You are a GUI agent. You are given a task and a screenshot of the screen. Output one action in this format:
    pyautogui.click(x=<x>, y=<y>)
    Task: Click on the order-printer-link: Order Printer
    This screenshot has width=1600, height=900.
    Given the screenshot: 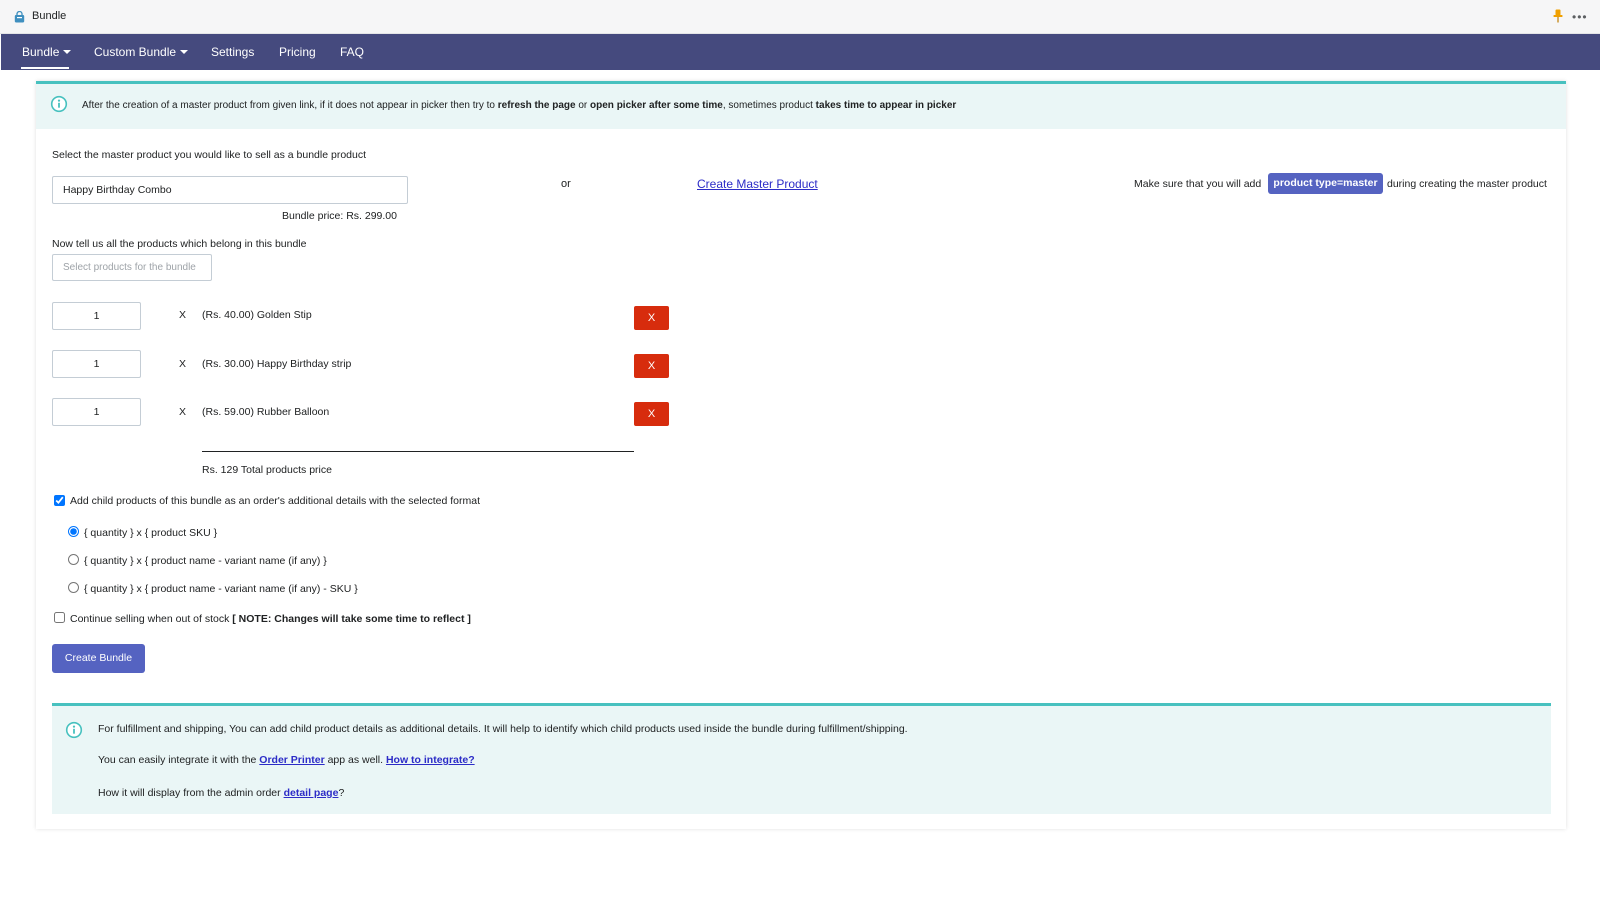 What is the action you would take?
    pyautogui.click(x=291, y=760)
    